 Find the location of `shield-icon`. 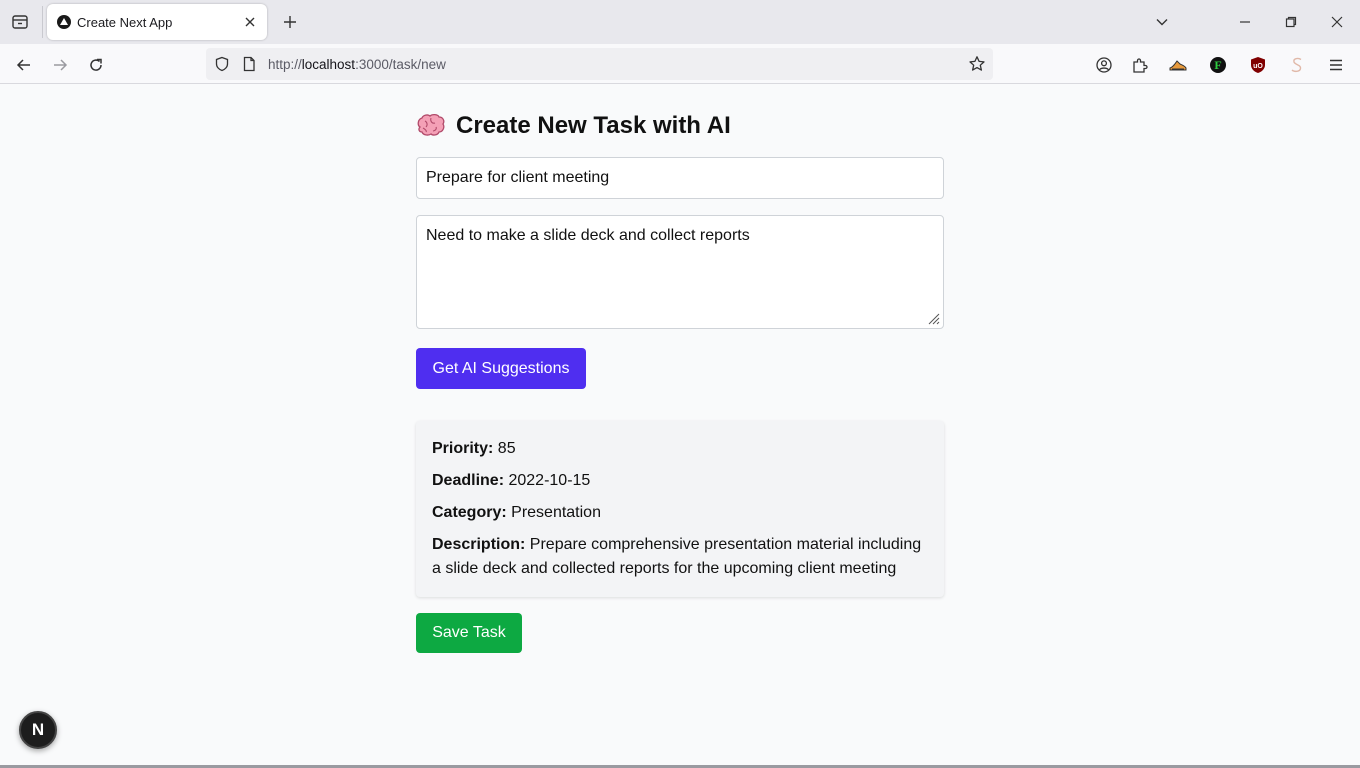

shield-icon is located at coordinates (222, 64).